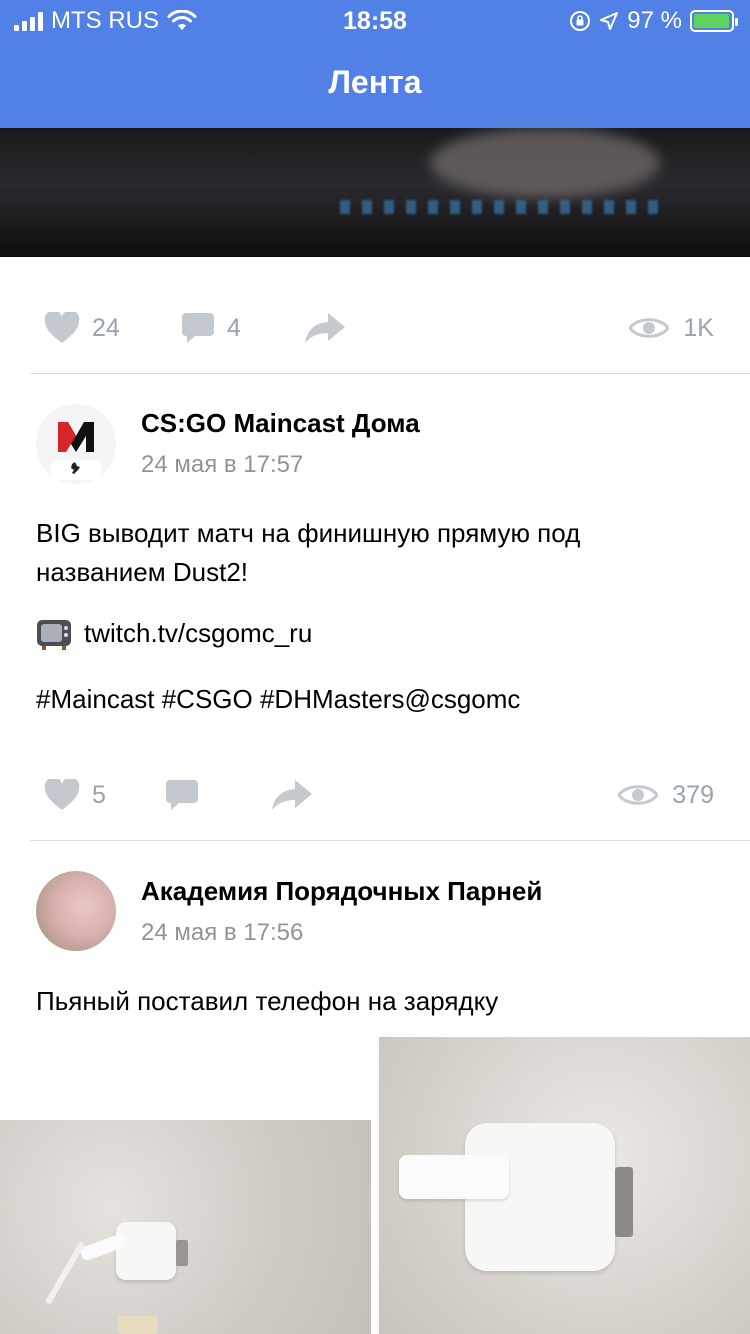  I want to click on post-photo-charger-left, so click(185, 1227).